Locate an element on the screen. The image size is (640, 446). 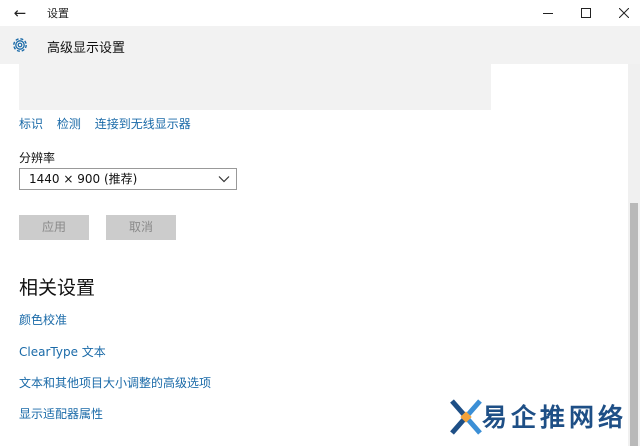
identify-link: 标识 is located at coordinates (31, 124).